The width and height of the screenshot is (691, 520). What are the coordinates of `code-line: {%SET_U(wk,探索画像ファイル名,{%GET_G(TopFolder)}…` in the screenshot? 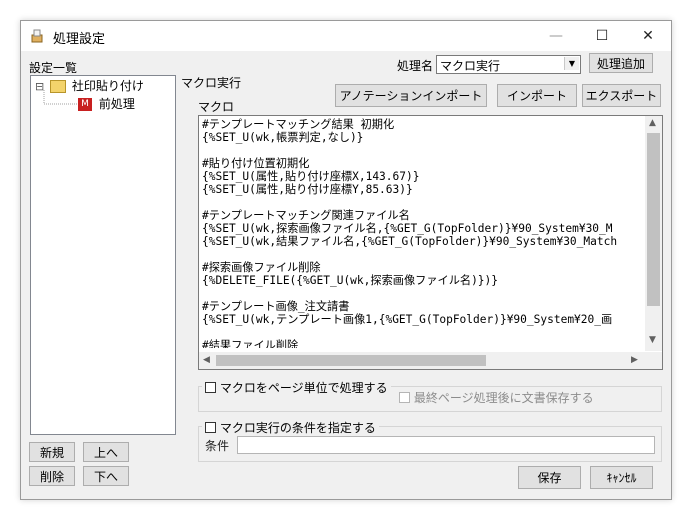 It's located at (422, 228).